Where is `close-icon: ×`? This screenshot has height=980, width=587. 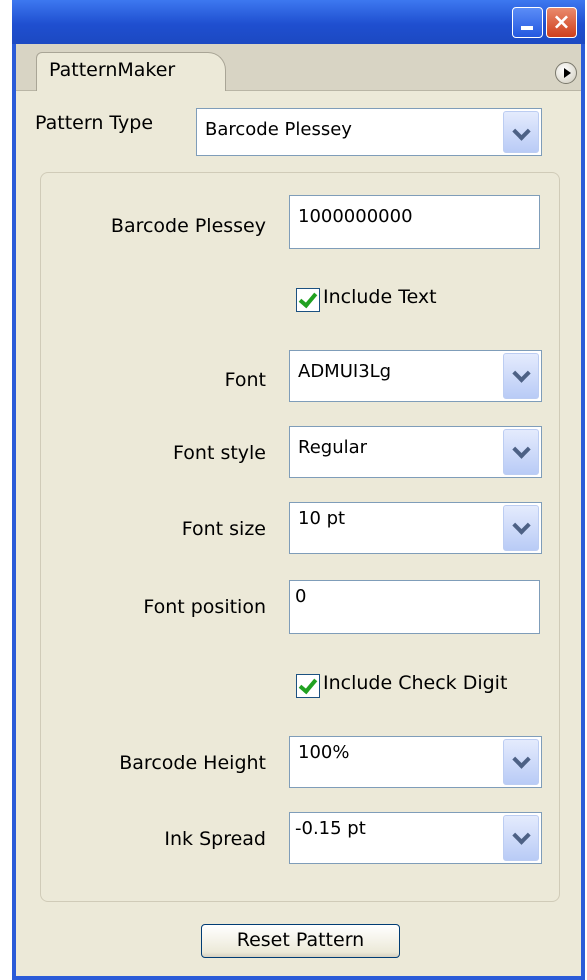 close-icon: × is located at coordinates (561, 22).